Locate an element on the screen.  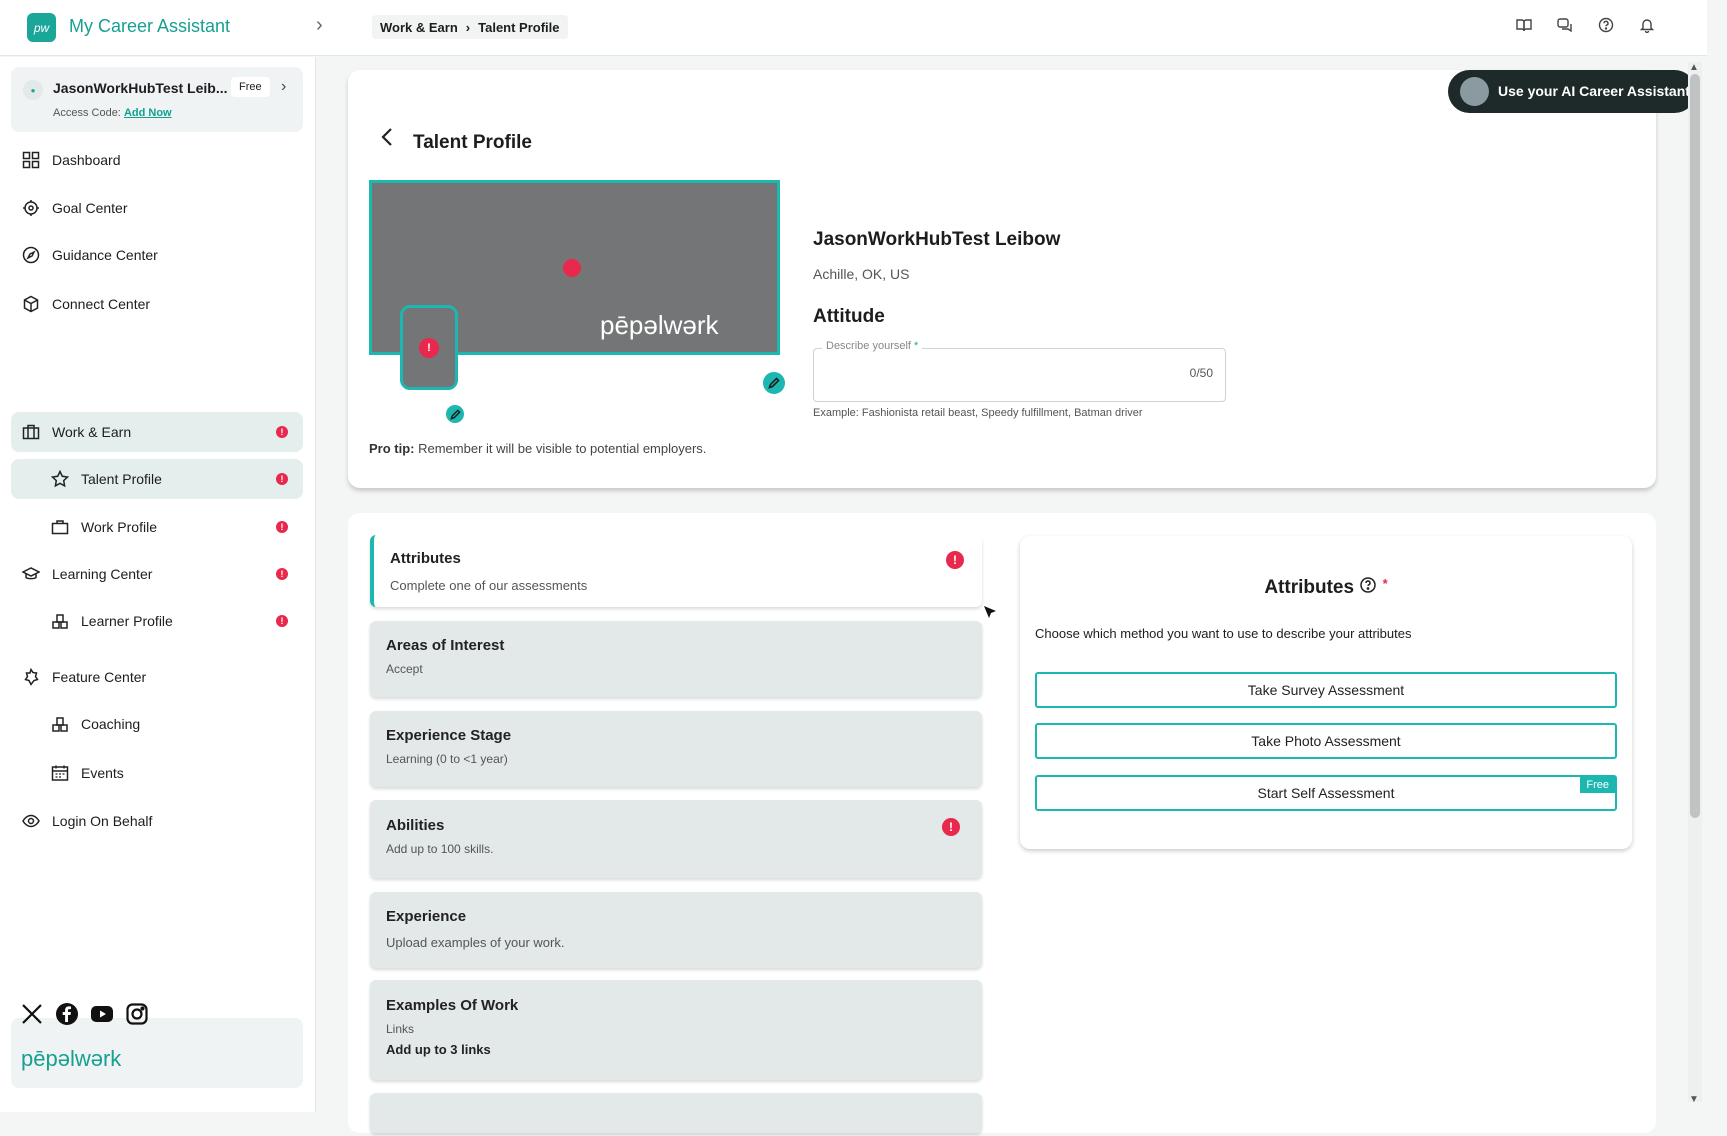
section-subtitle: Upload examples of your work. is located at coordinates (475, 942).